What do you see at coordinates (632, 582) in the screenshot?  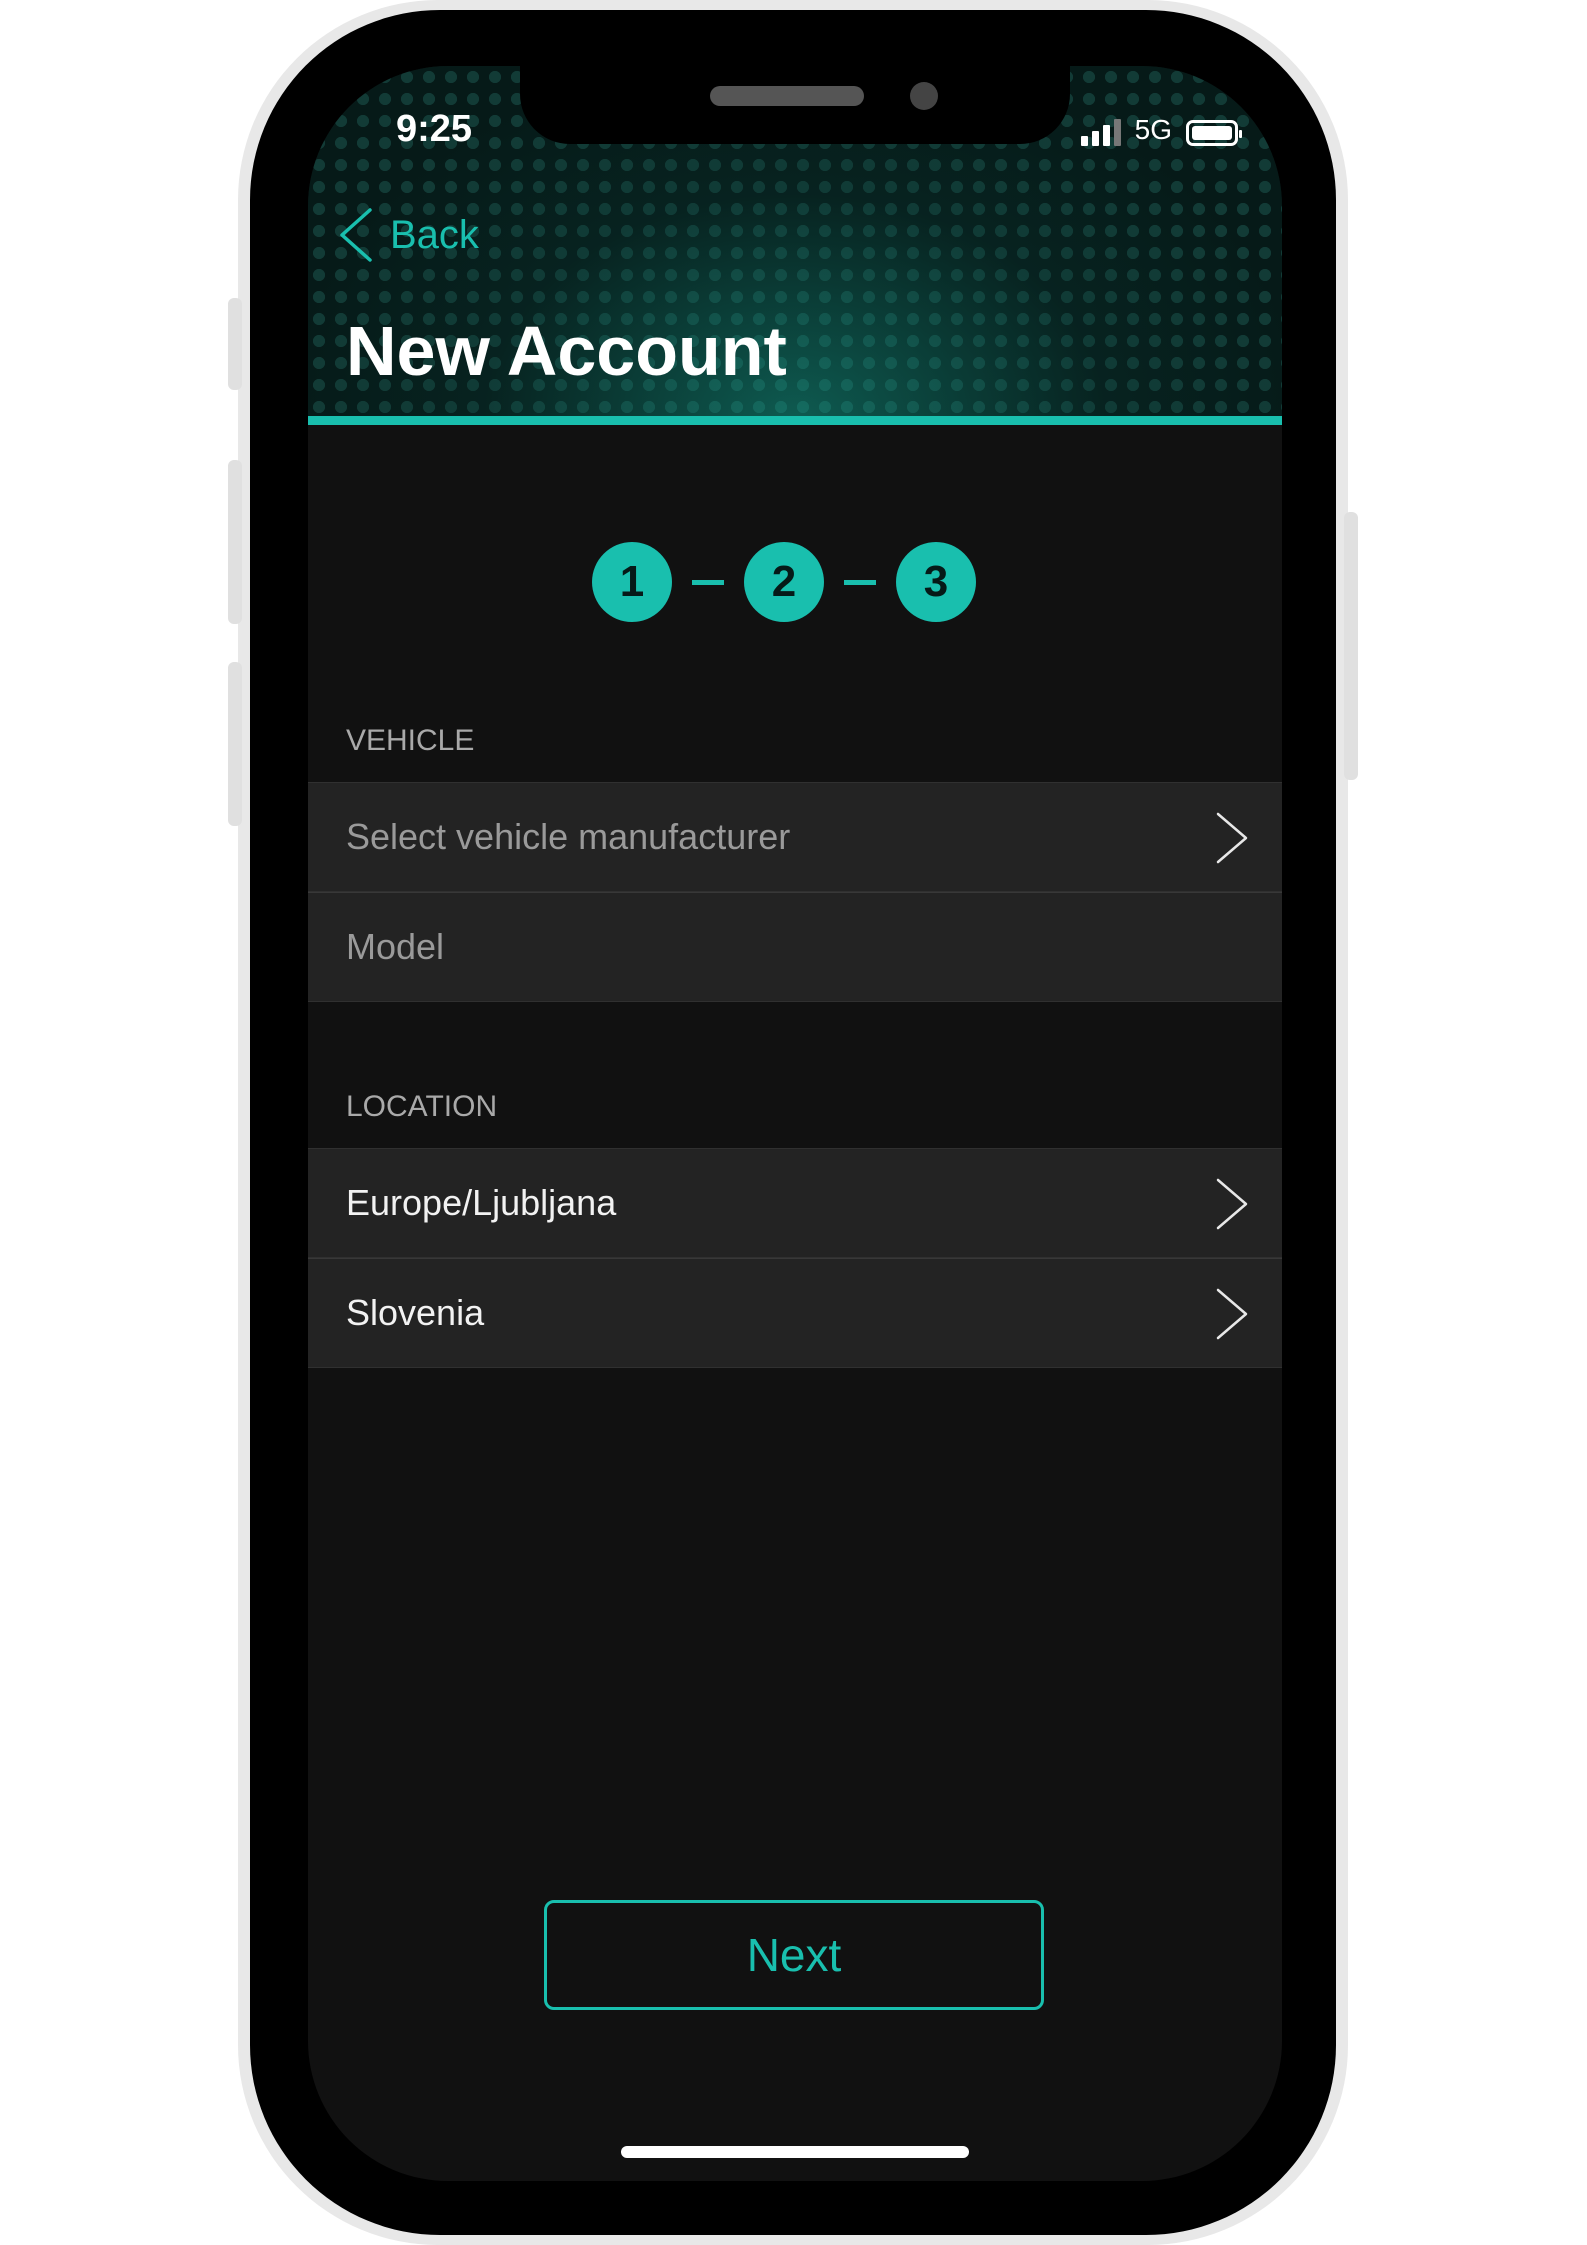 I see `step-1: 1` at bounding box center [632, 582].